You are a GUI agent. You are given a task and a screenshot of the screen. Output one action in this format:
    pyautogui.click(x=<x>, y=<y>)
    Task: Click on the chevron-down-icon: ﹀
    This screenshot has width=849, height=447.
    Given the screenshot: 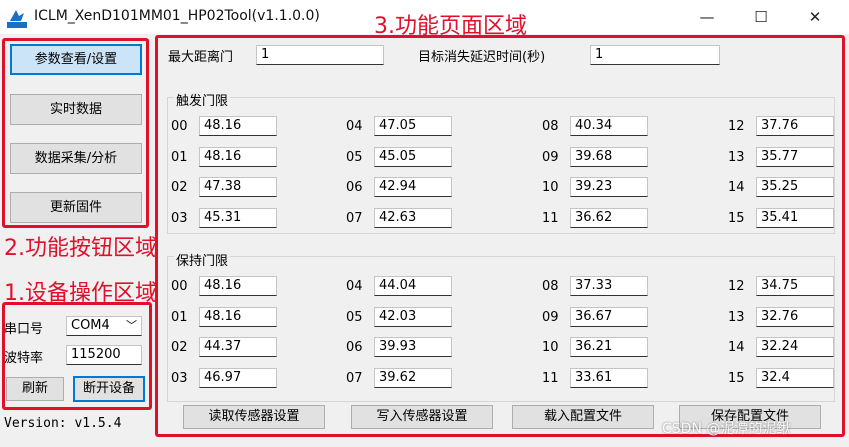 What is the action you would take?
    pyautogui.click(x=131, y=325)
    